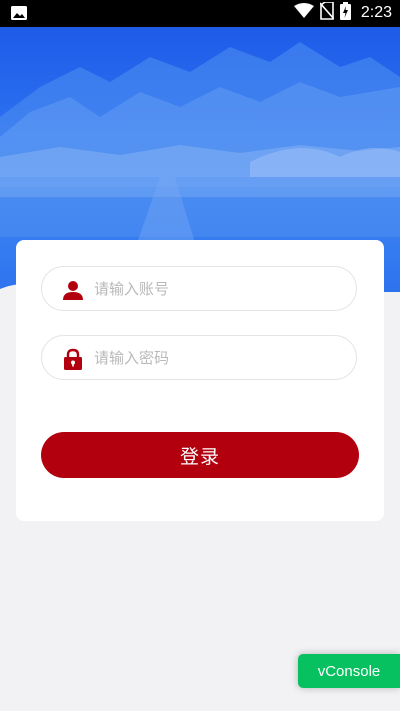  I want to click on password-field, so click(199, 357).